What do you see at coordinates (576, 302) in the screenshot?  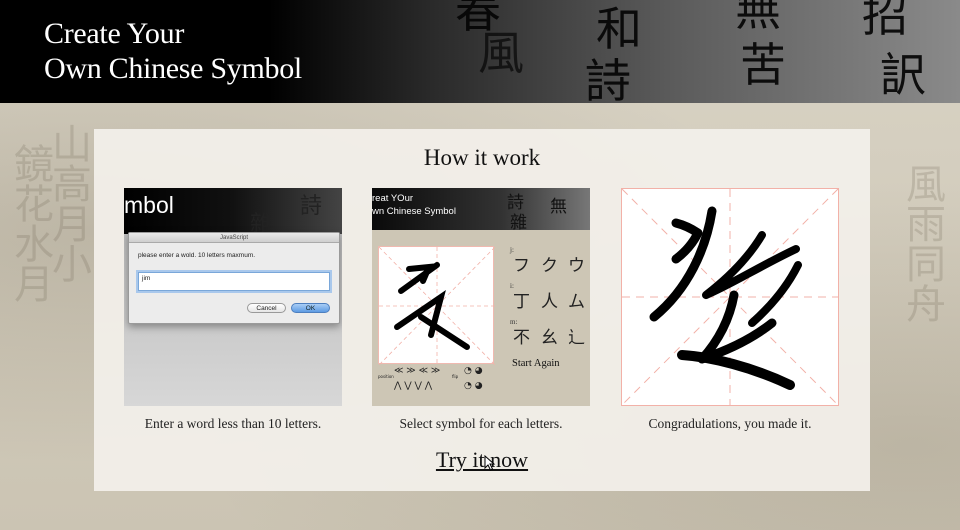 I see `symbol-option: ム` at bounding box center [576, 302].